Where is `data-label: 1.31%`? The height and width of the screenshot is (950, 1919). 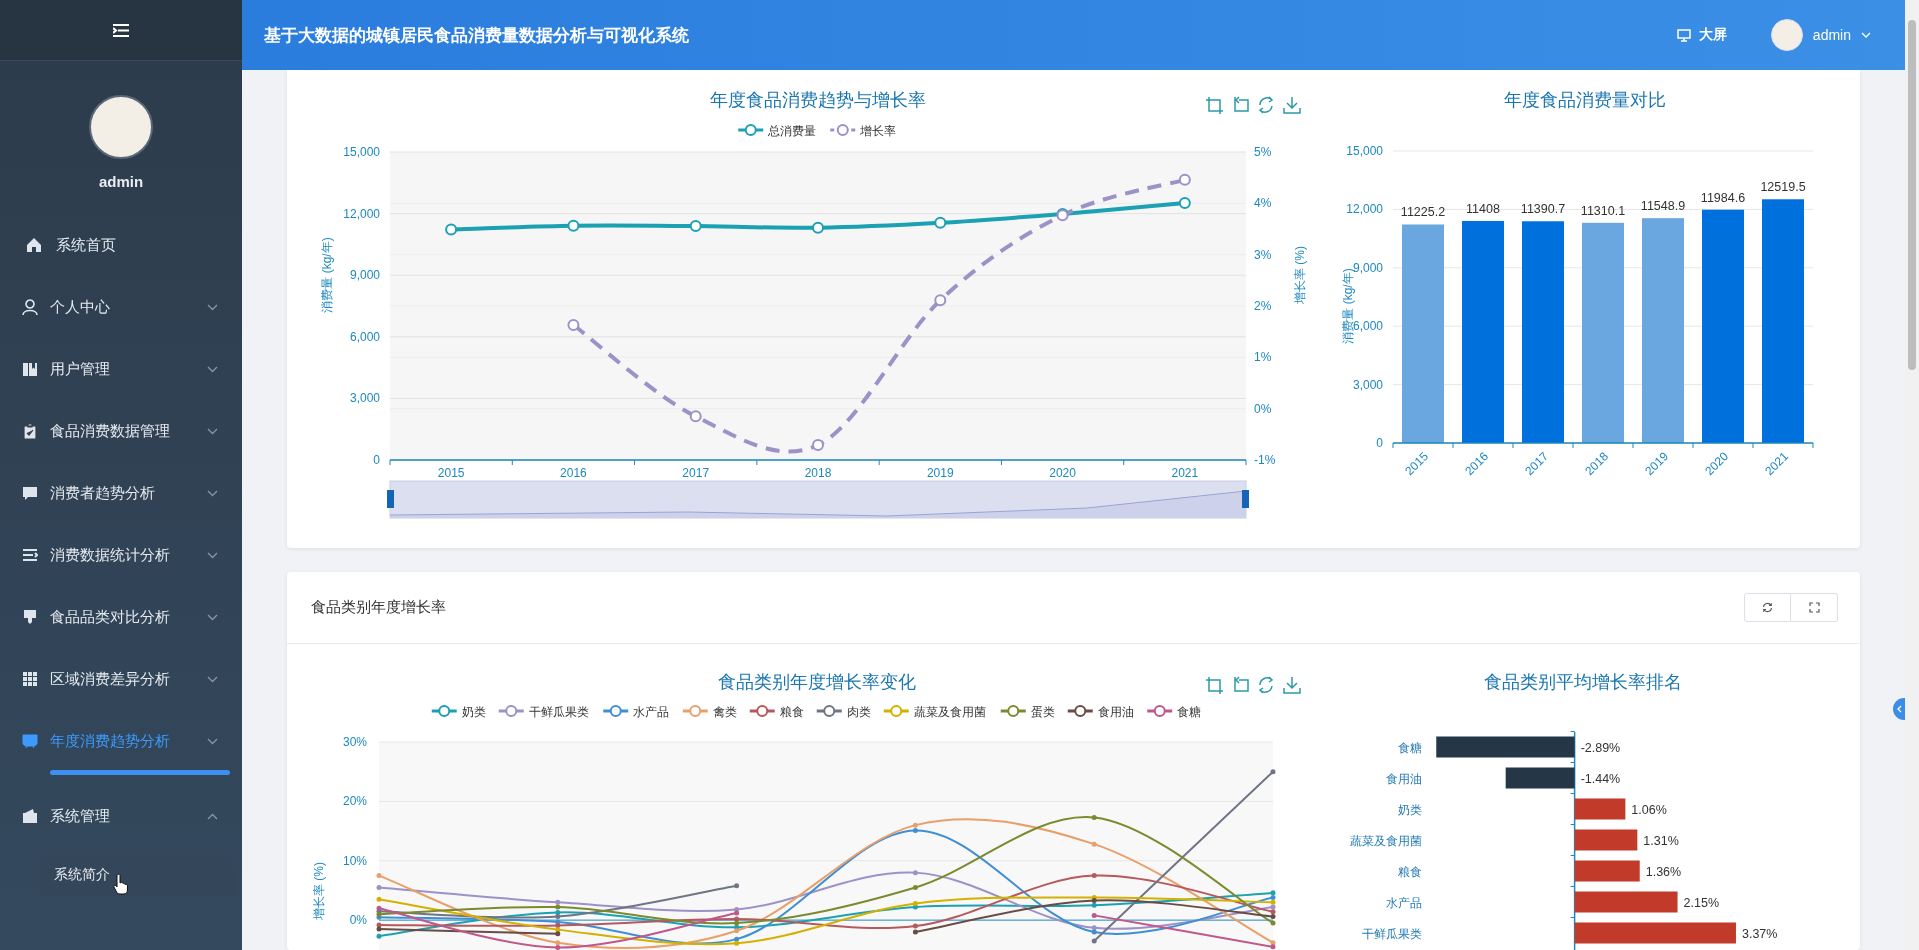
data-label: 1.31% is located at coordinates (1661, 840).